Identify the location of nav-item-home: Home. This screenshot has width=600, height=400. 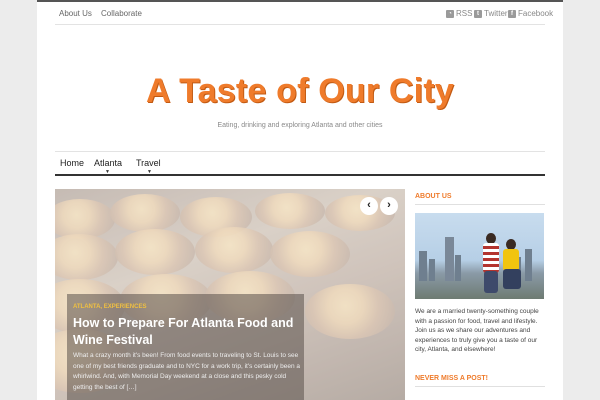
(72, 163).